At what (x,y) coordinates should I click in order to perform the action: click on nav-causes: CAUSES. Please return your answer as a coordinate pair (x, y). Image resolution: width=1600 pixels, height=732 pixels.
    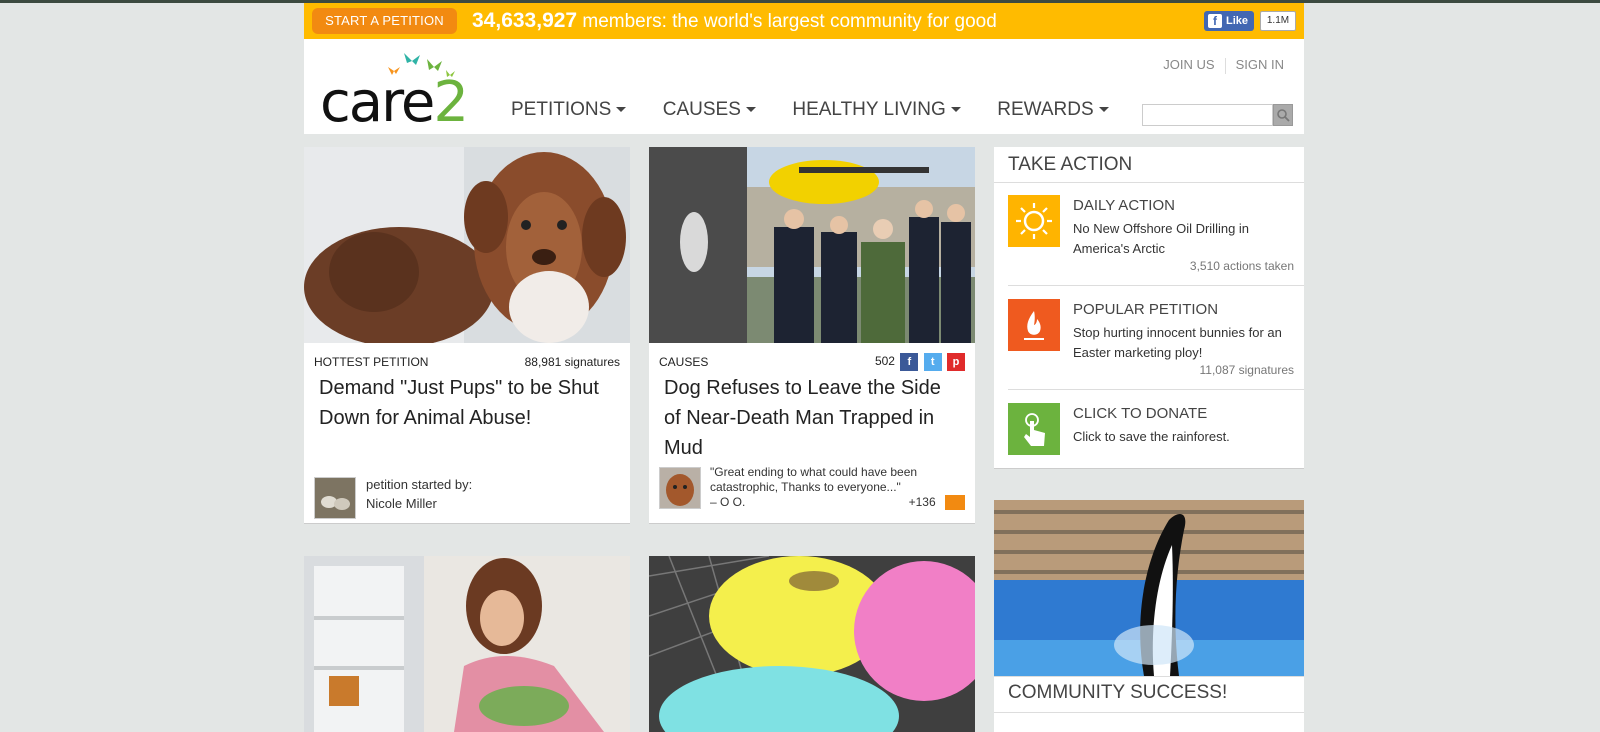
    Looking at the image, I should click on (709, 110).